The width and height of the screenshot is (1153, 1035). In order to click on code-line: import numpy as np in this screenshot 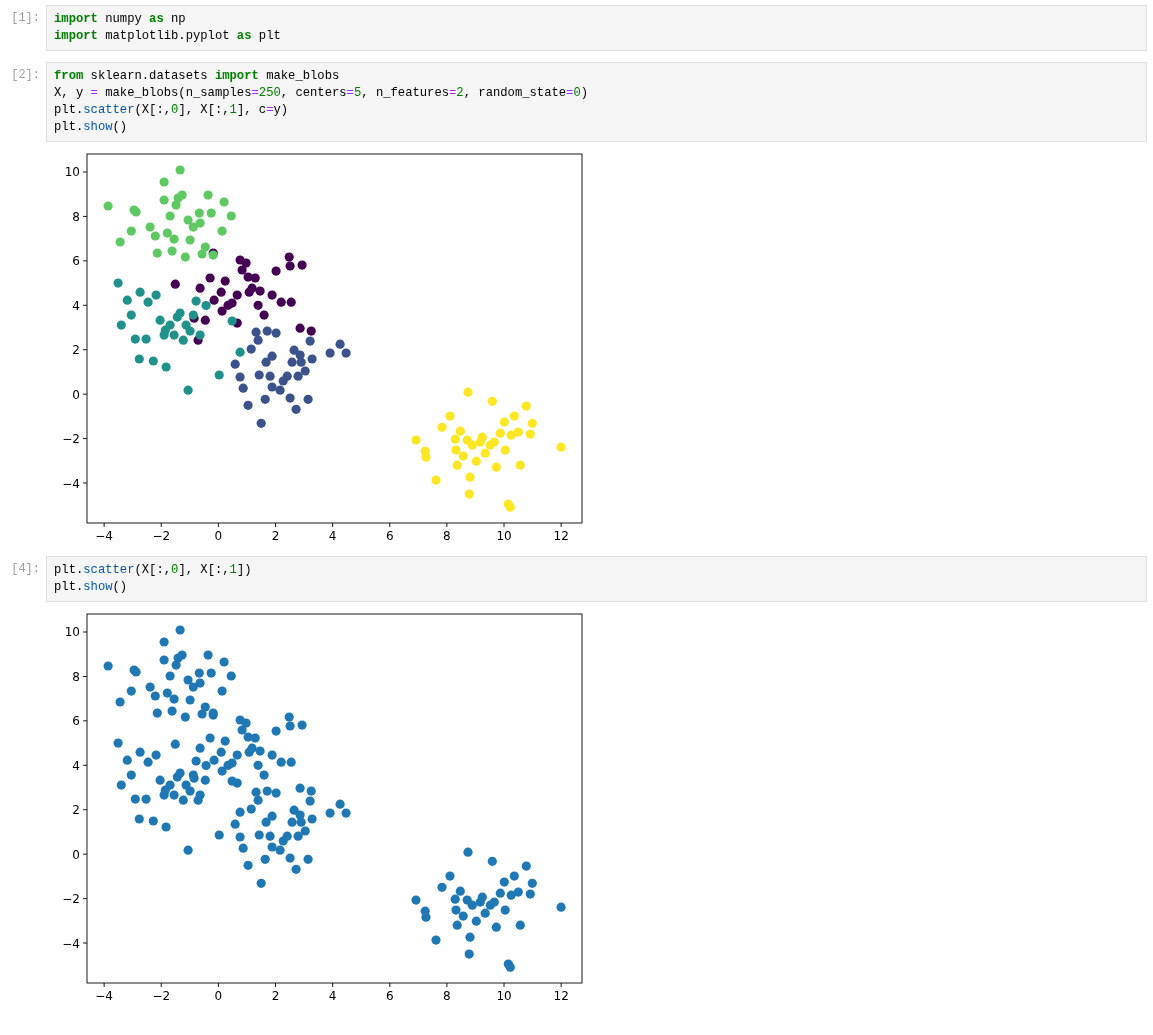, I will do `click(120, 19)`.